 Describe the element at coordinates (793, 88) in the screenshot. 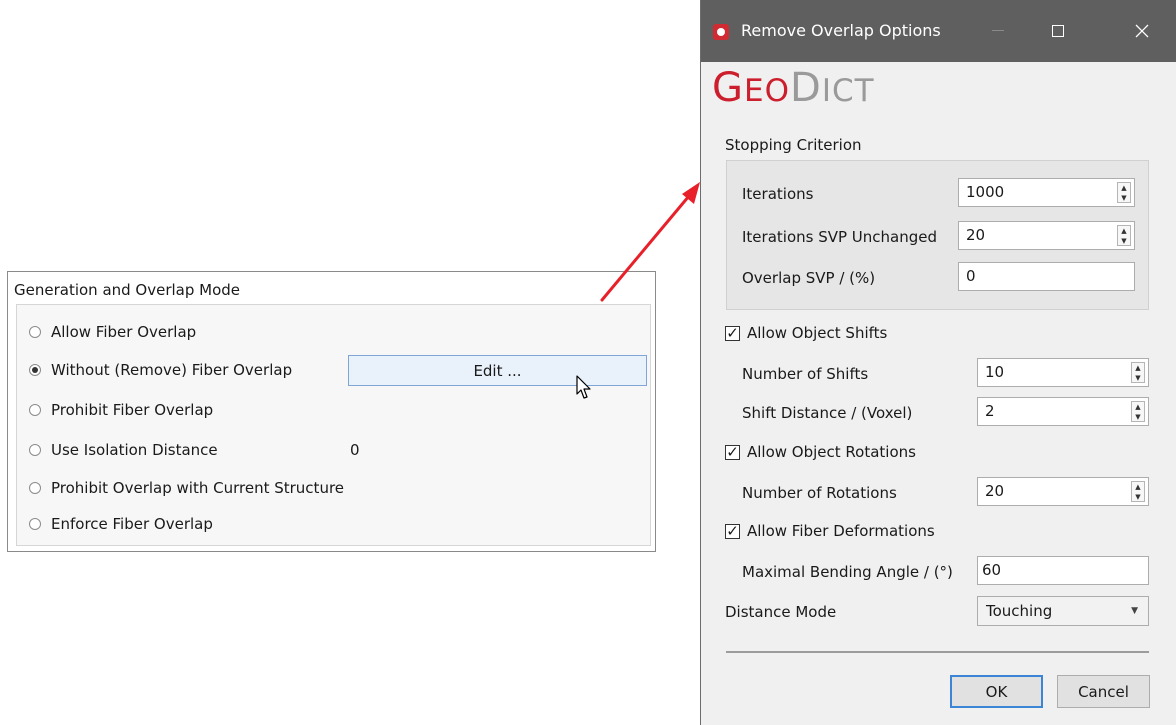

I see `geodict-logo: GEODICT` at that location.